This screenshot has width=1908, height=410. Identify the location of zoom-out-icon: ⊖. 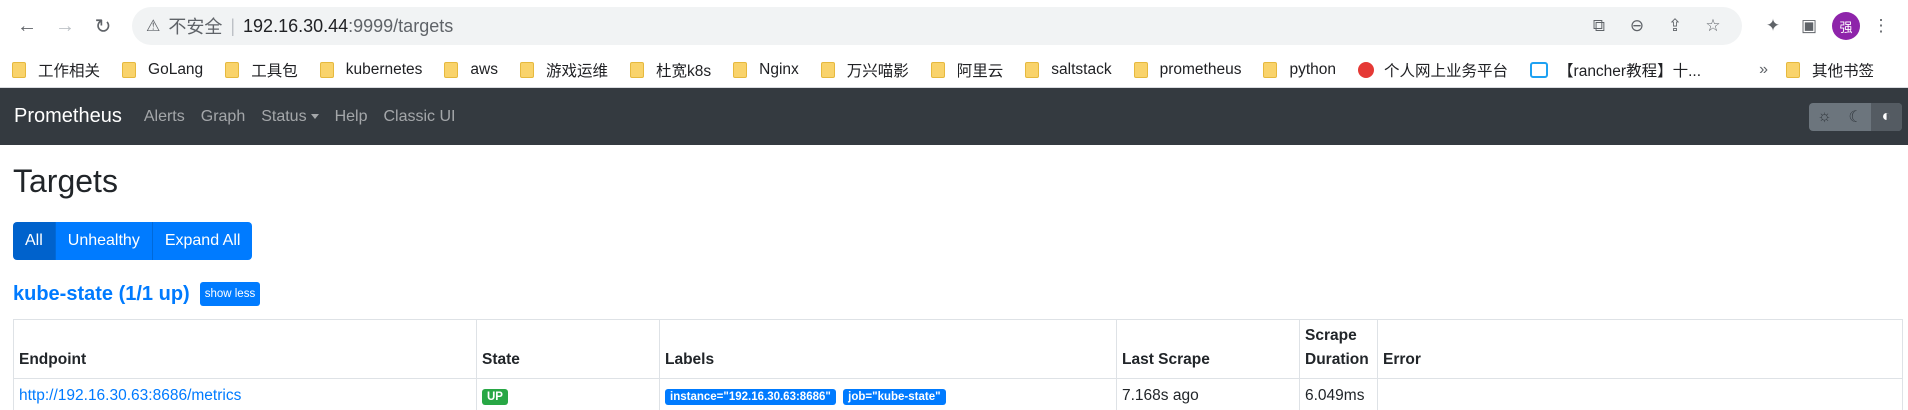
(1637, 26).